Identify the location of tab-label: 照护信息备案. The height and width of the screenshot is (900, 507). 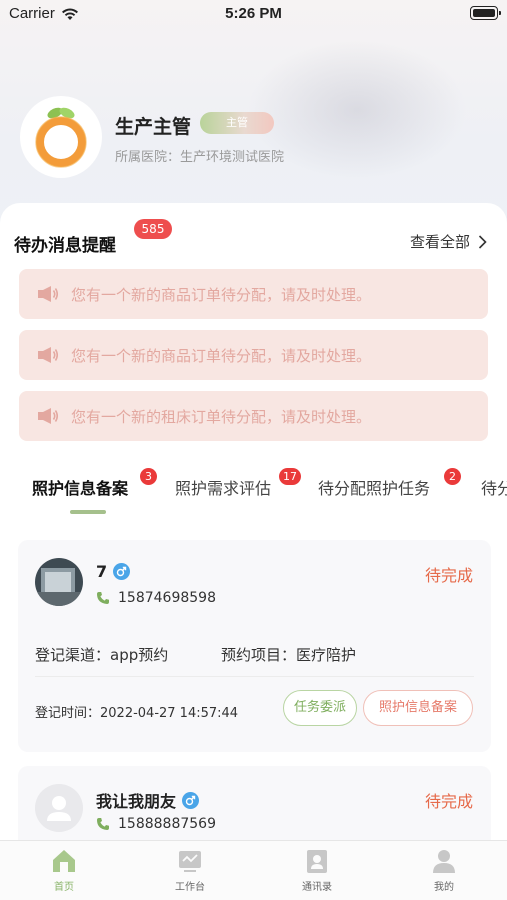
(80, 488).